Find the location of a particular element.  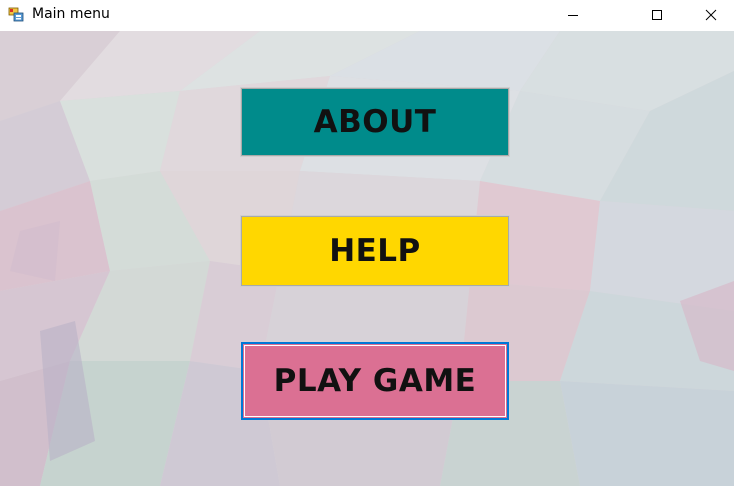

close-icon is located at coordinates (711, 15).